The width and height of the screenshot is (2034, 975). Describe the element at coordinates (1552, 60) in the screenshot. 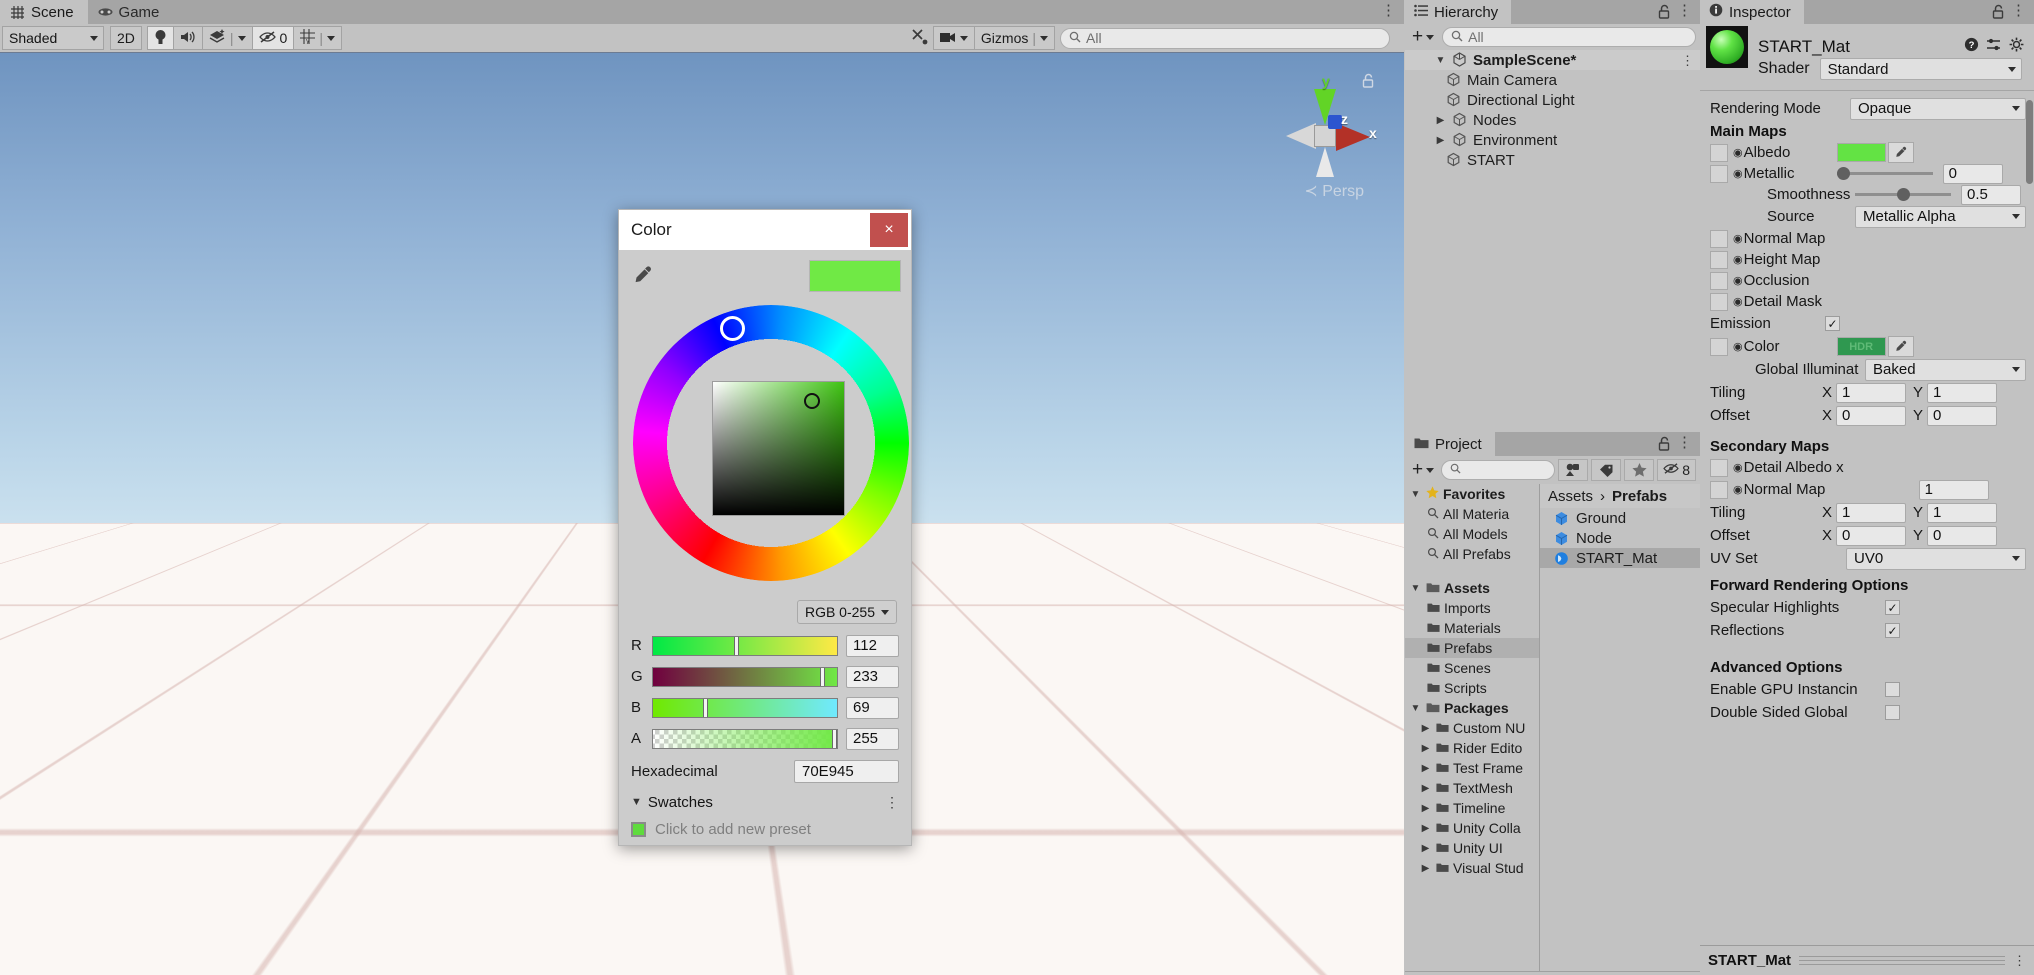

I see `hierarchy-item-samplescene: ▼ SampleScene* ⋮` at that location.